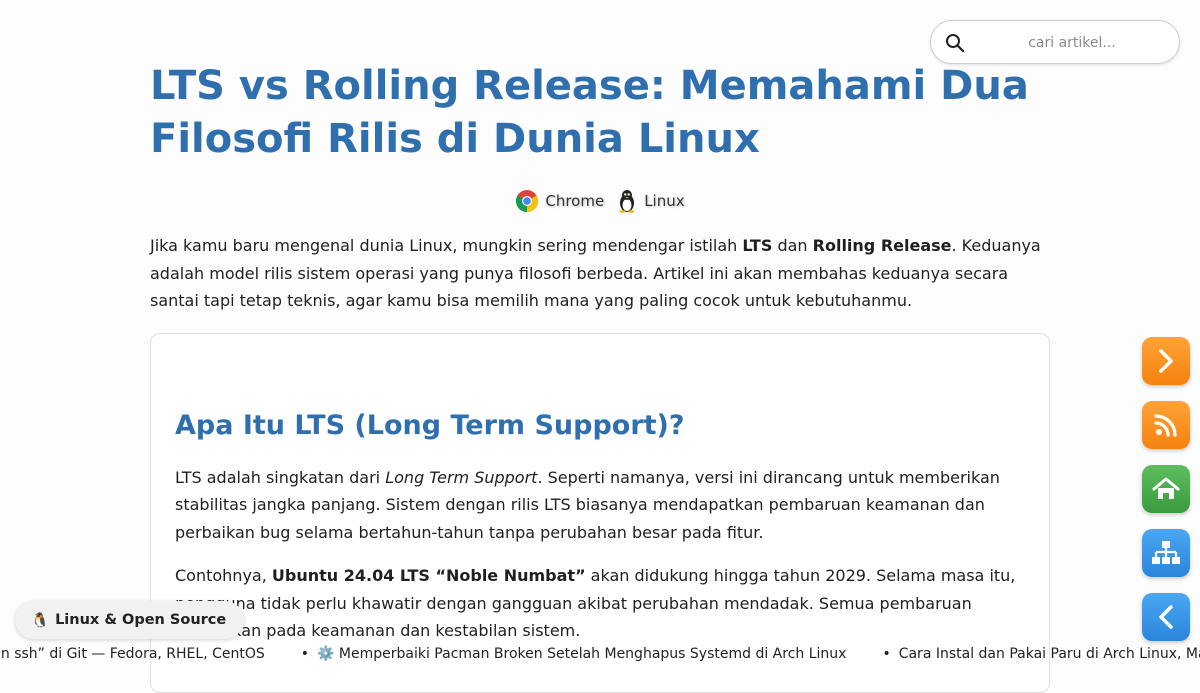 This screenshot has height=693, width=1200. What do you see at coordinates (882, 245) in the screenshot?
I see `intro-bold-rolling: Rolling Release` at bounding box center [882, 245].